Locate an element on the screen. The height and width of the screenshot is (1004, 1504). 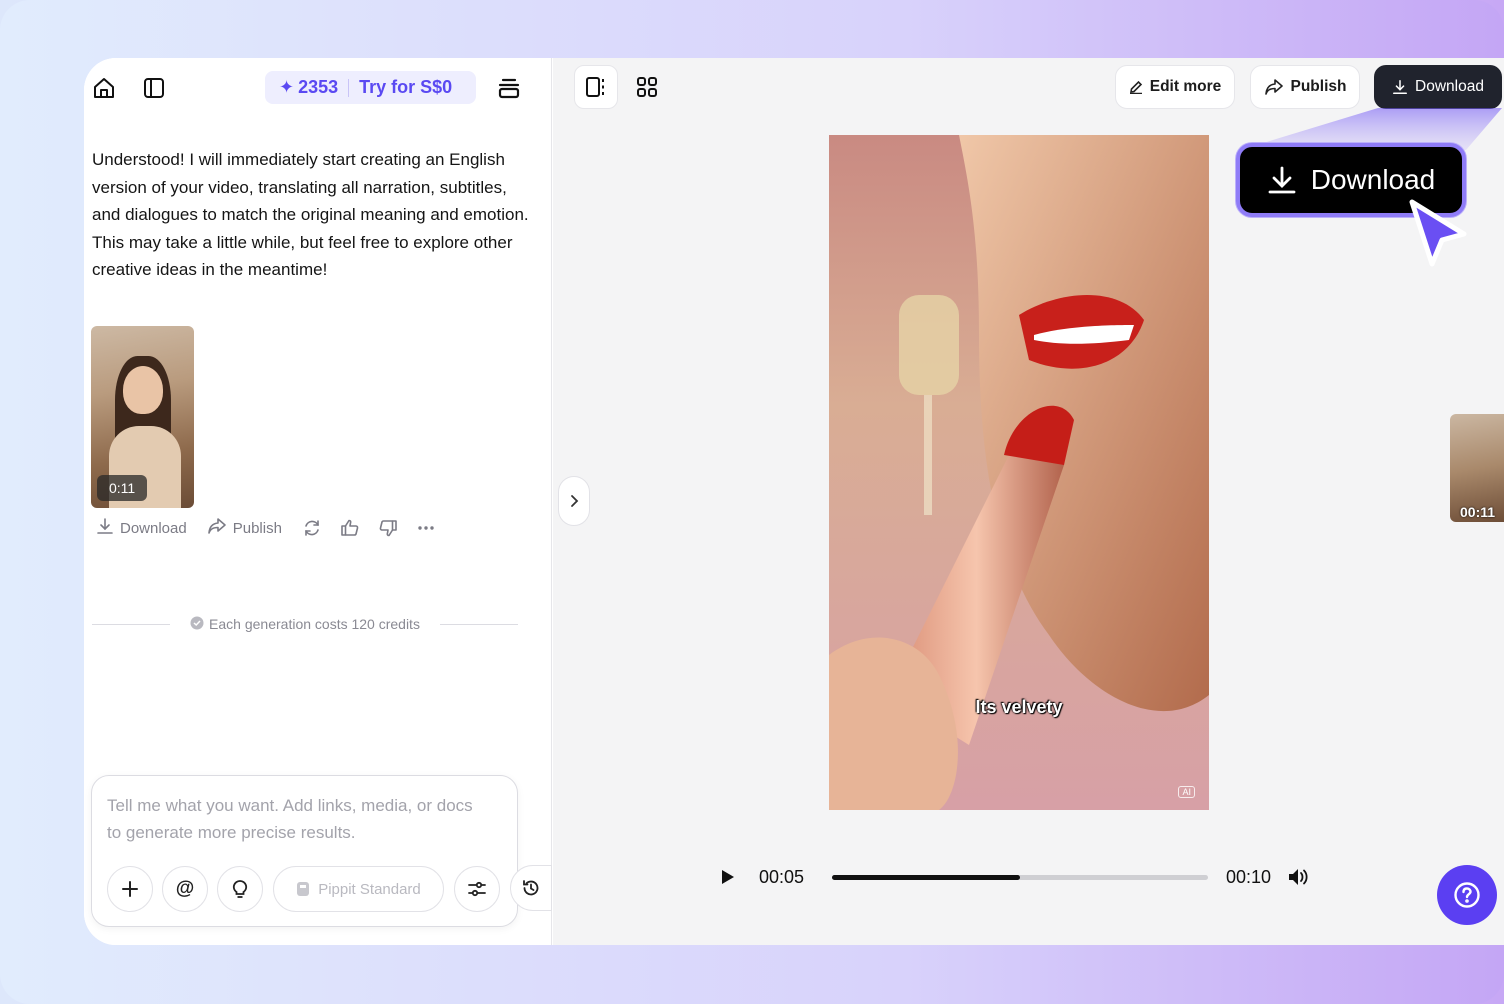
credits-badge: ✦ 2353 Try for S$0 is located at coordinates (370, 87).